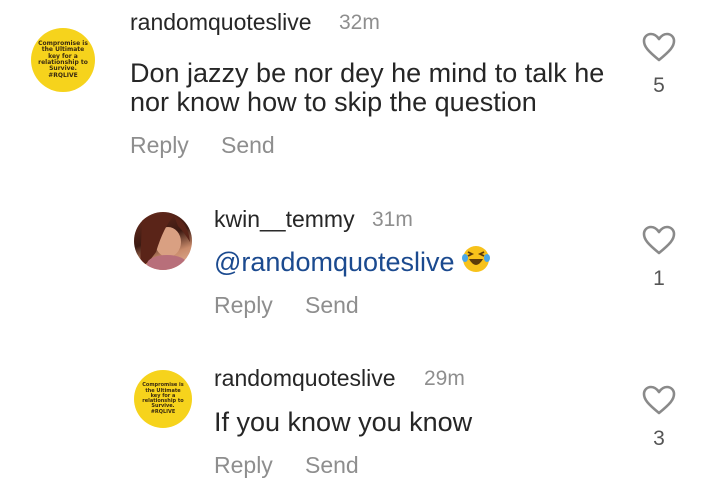 This screenshot has width=720, height=499. What do you see at coordinates (659, 438) in the screenshot?
I see `like-count: 3` at bounding box center [659, 438].